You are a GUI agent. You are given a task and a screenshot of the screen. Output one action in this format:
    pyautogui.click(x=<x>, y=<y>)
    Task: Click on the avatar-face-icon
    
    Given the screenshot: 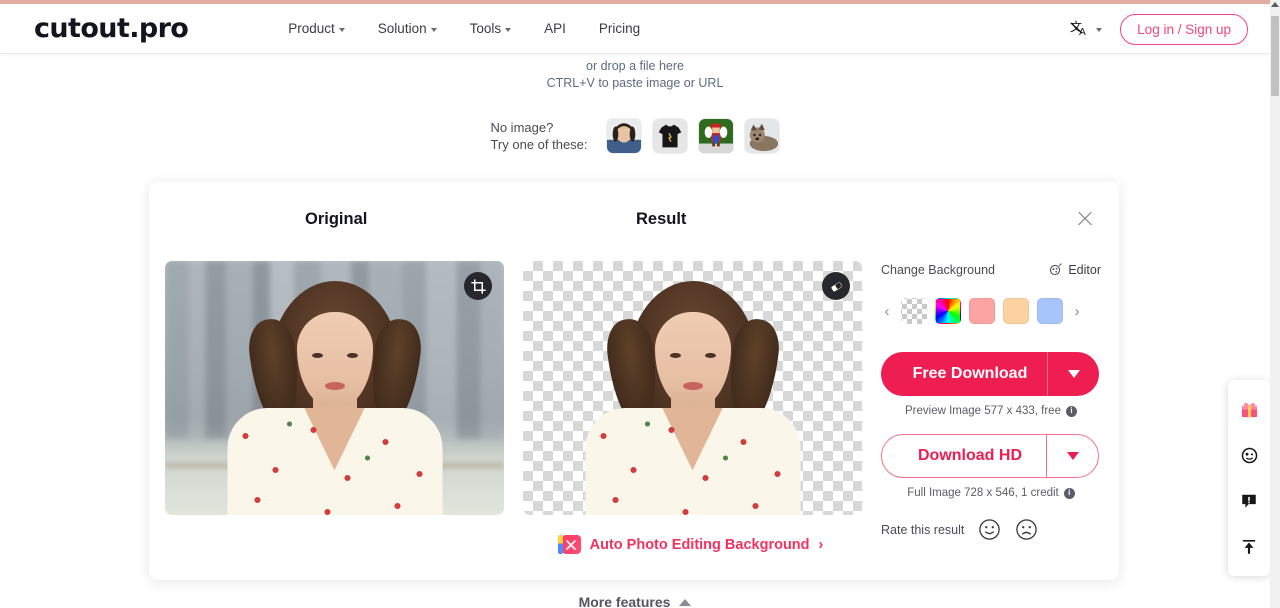 What is the action you would take?
    pyautogui.click(x=1249, y=455)
    